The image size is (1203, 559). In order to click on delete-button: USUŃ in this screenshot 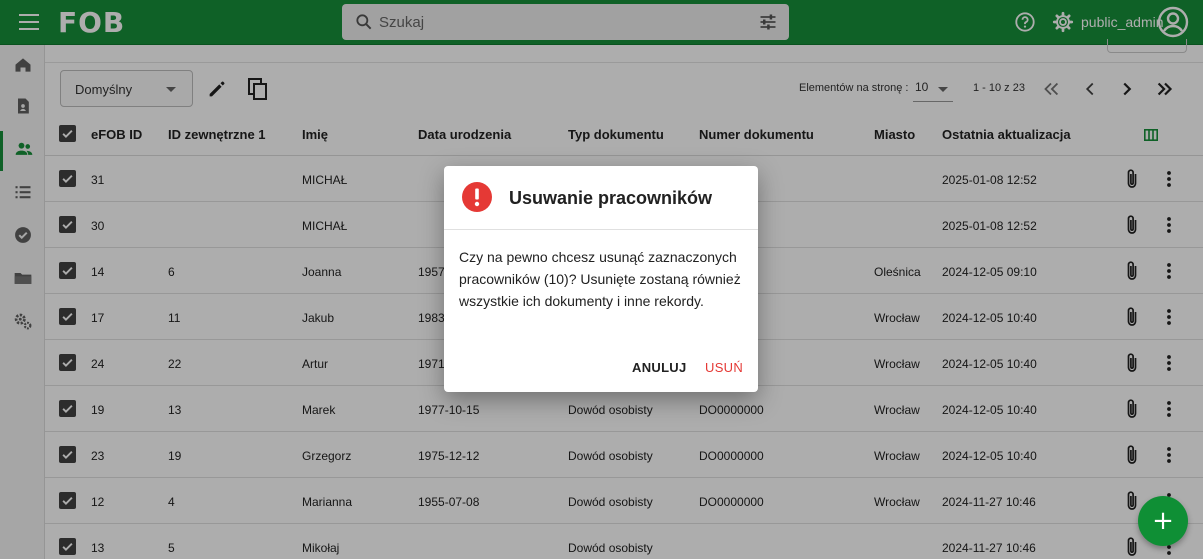, I will do `click(724, 367)`.